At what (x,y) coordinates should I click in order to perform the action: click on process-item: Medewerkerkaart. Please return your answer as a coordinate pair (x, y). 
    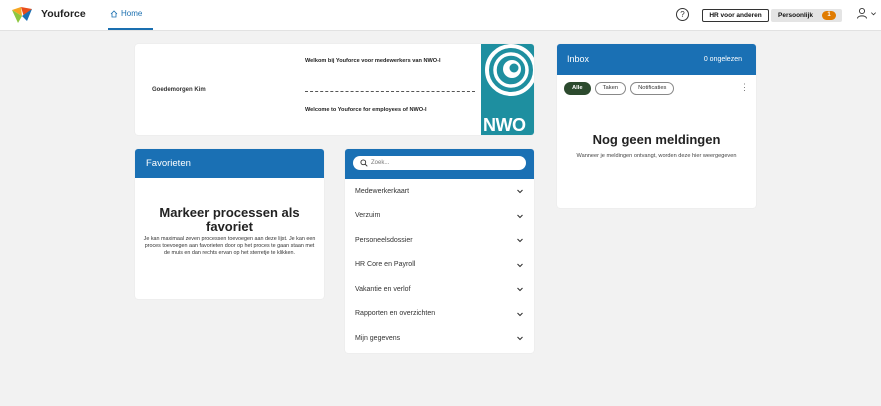
    Looking at the image, I should click on (439, 191).